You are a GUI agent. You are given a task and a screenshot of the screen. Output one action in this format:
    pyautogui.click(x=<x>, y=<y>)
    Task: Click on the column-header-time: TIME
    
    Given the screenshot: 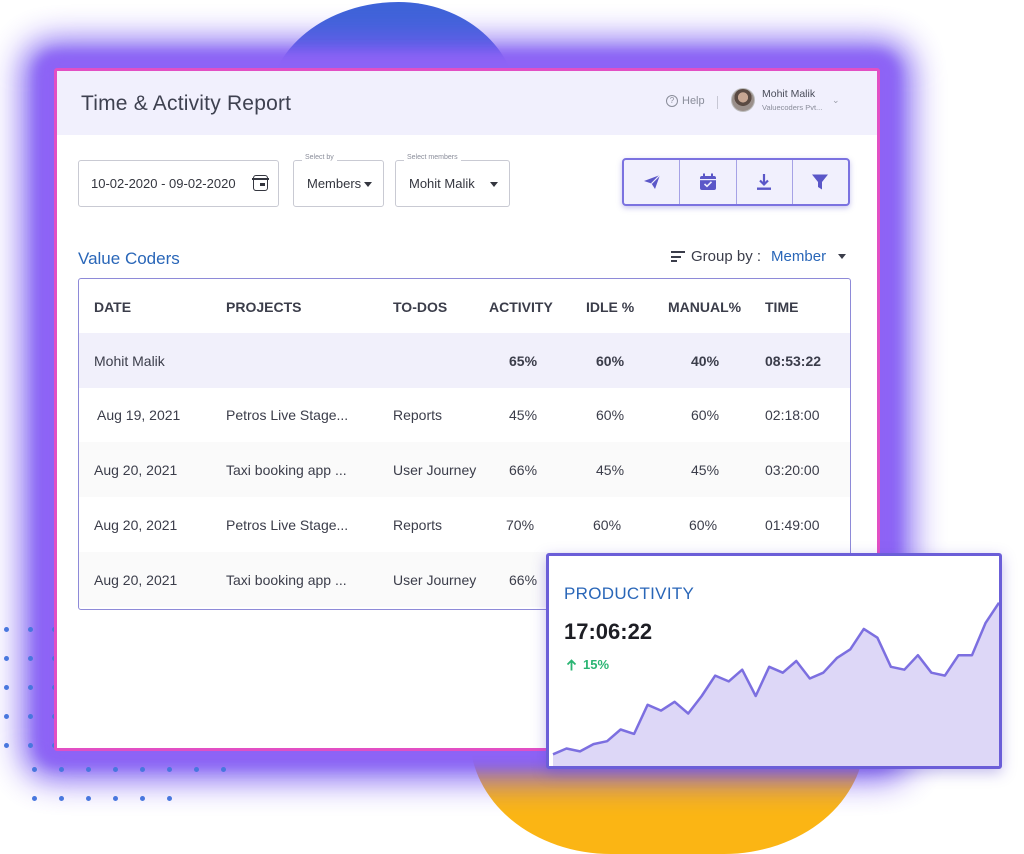 What is the action you would take?
    pyautogui.click(x=781, y=306)
    